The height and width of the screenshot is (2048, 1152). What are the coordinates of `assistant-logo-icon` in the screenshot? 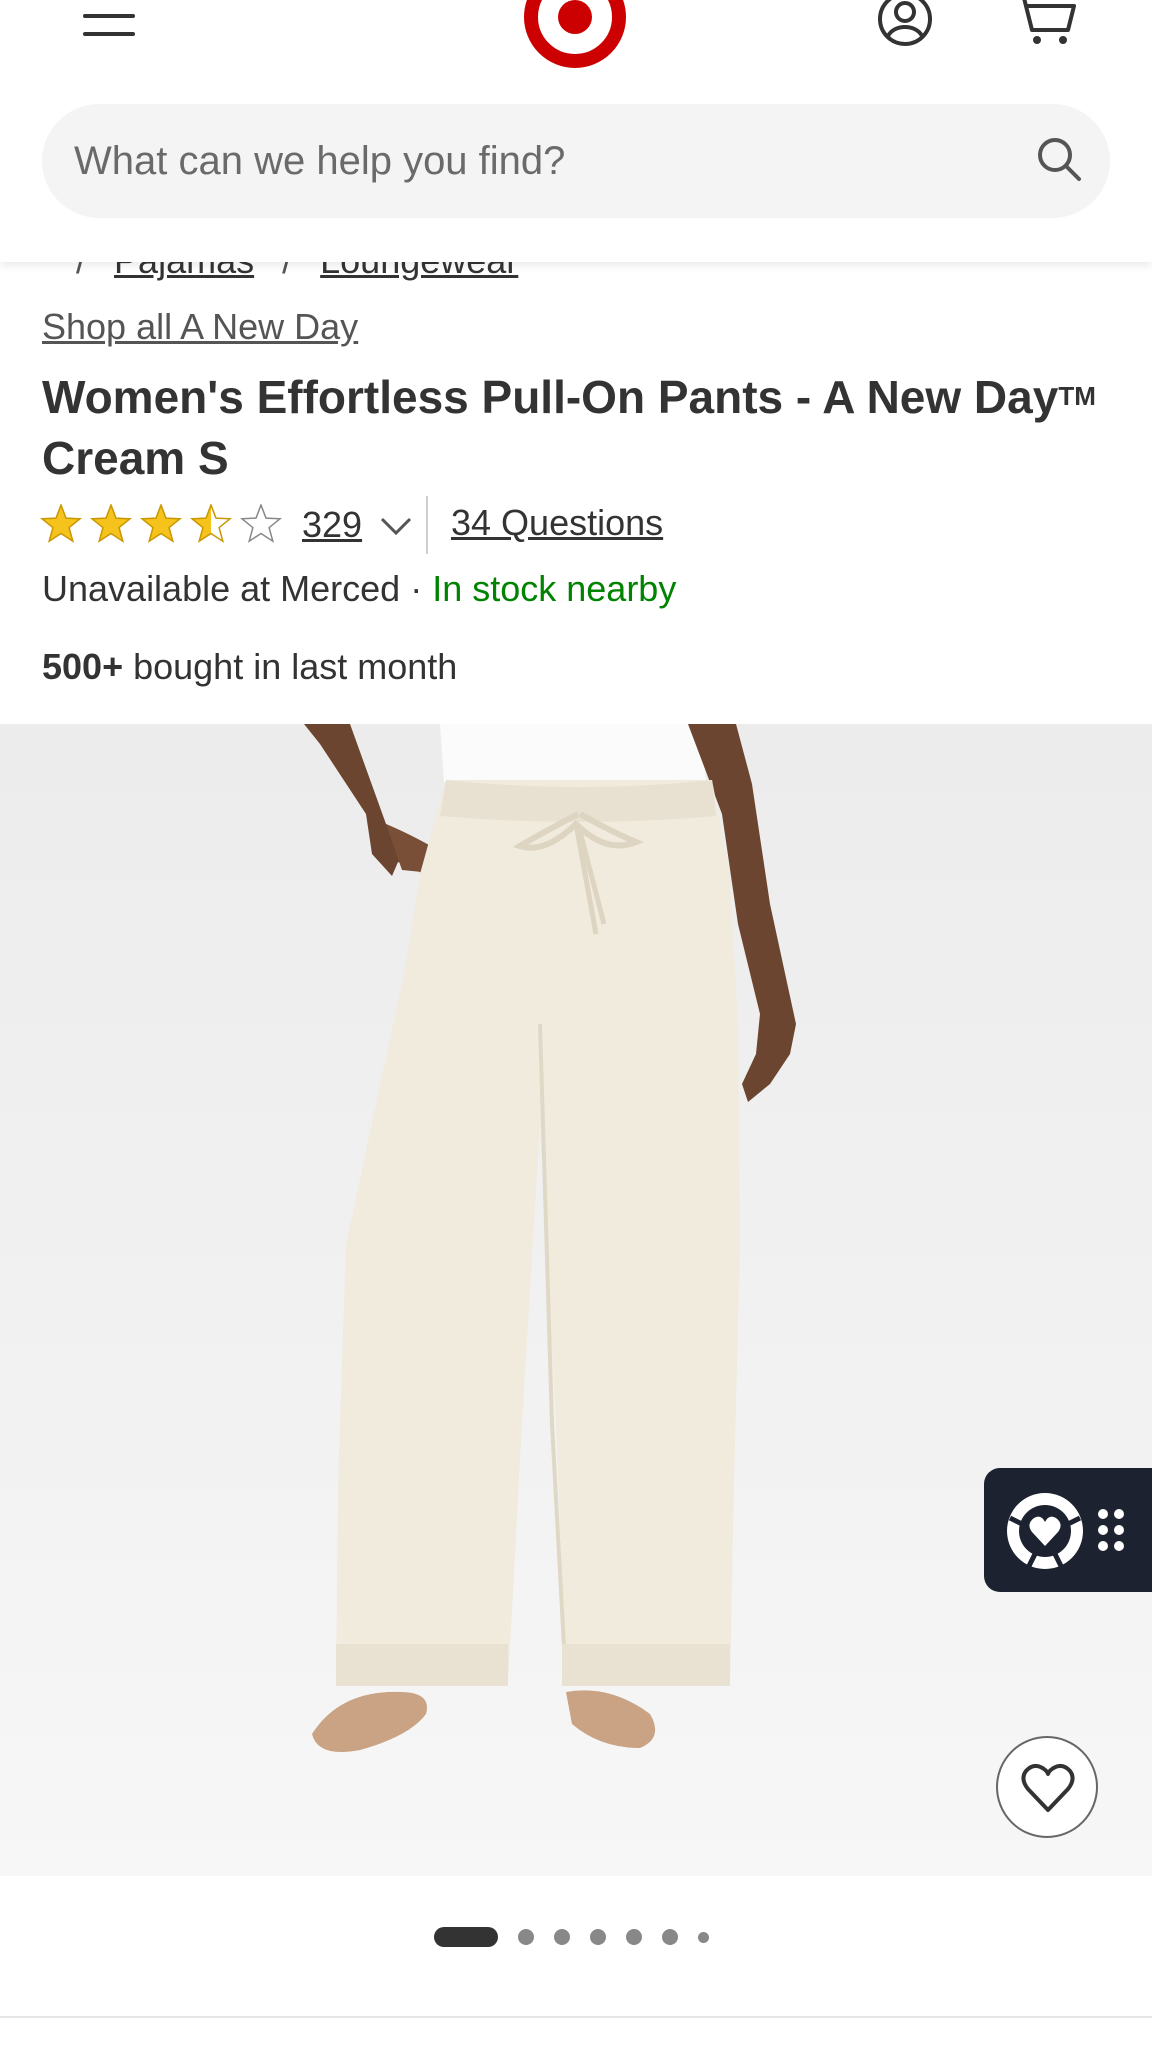 It's located at (1045, 1531).